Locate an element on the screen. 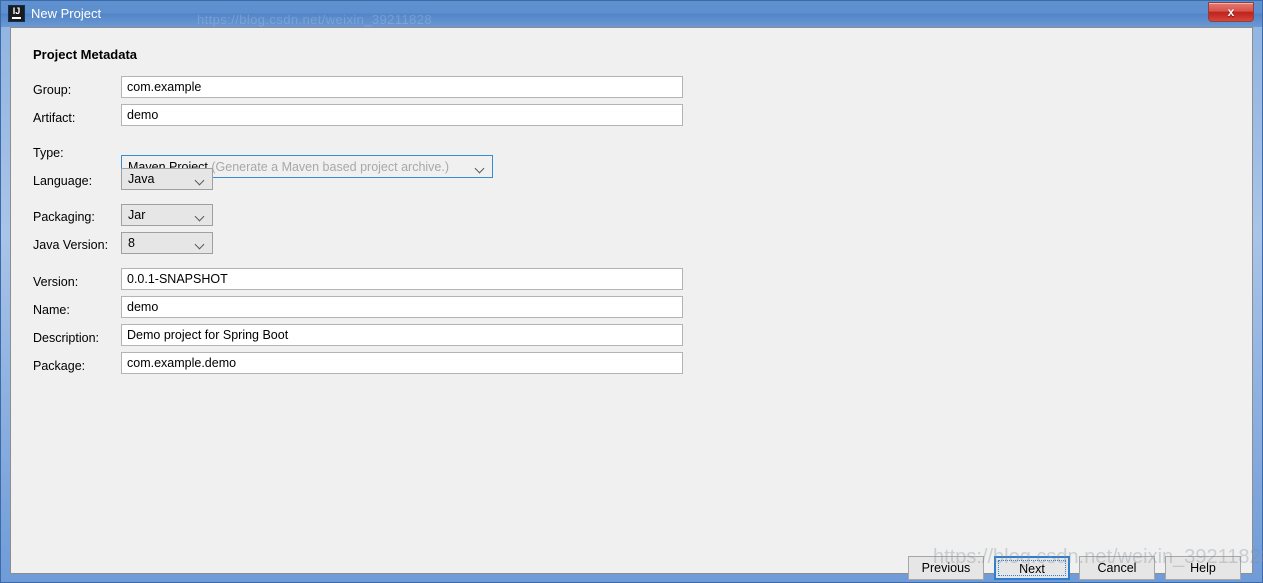 This screenshot has width=1263, height=583. artifact-input is located at coordinates (402, 115).